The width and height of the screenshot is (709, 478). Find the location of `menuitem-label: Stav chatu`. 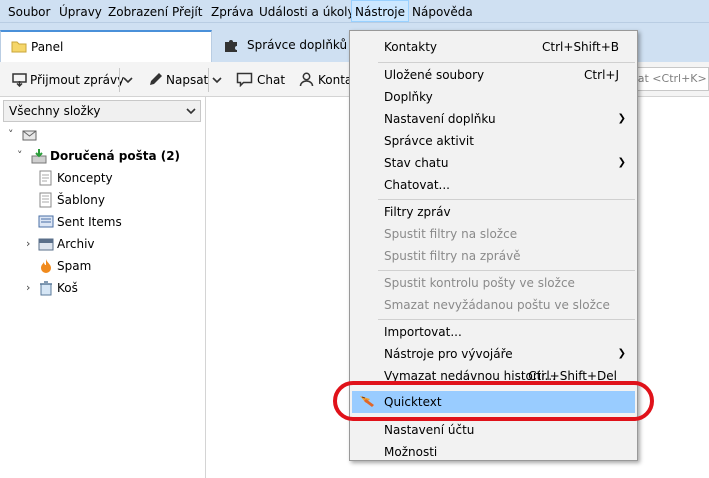

menuitem-label: Stav chatu is located at coordinates (416, 163).